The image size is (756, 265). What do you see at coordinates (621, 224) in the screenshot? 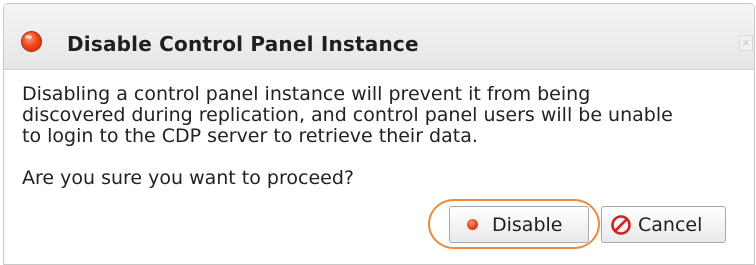
I see `no-entry-icon` at bounding box center [621, 224].